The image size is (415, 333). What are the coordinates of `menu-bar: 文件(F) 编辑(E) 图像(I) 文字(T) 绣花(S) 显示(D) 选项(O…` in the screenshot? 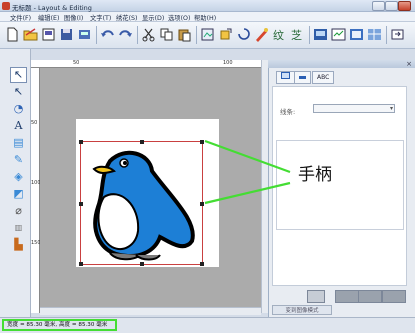 It's located at (207, 17).